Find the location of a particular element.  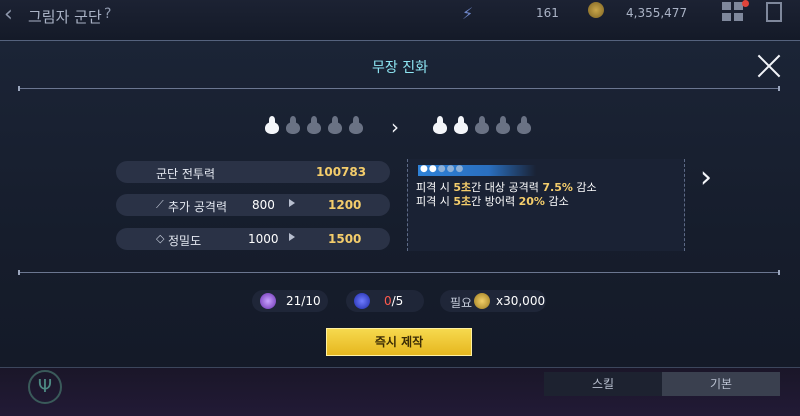

material-2-count: 0/5 is located at coordinates (394, 301).